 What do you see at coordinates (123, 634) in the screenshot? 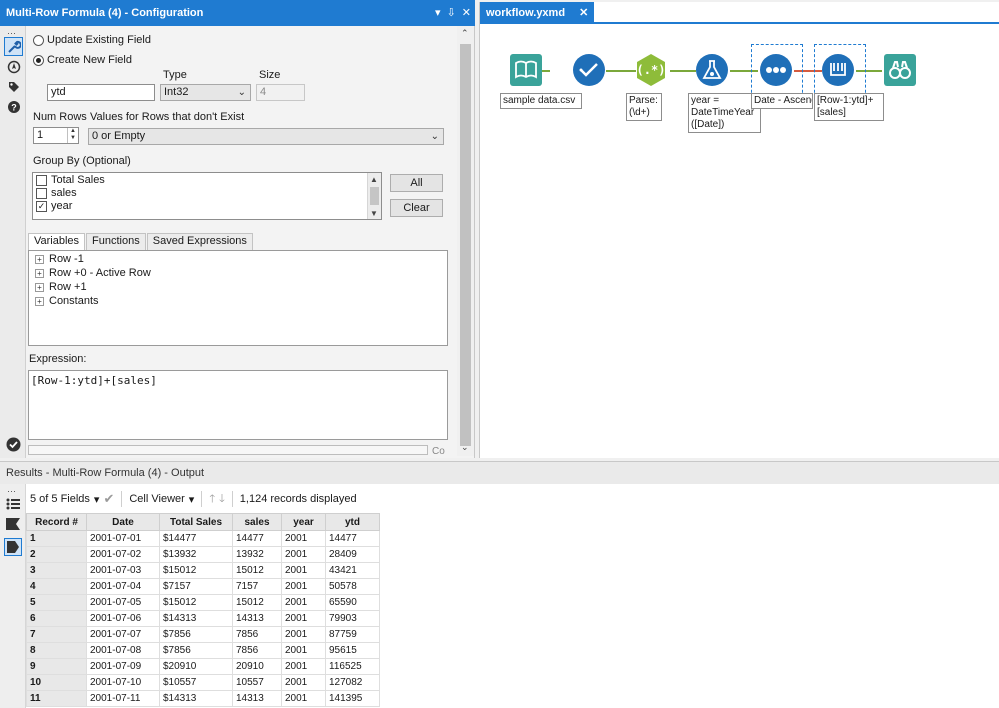
I see `table-cell: 2001-07-07` at bounding box center [123, 634].